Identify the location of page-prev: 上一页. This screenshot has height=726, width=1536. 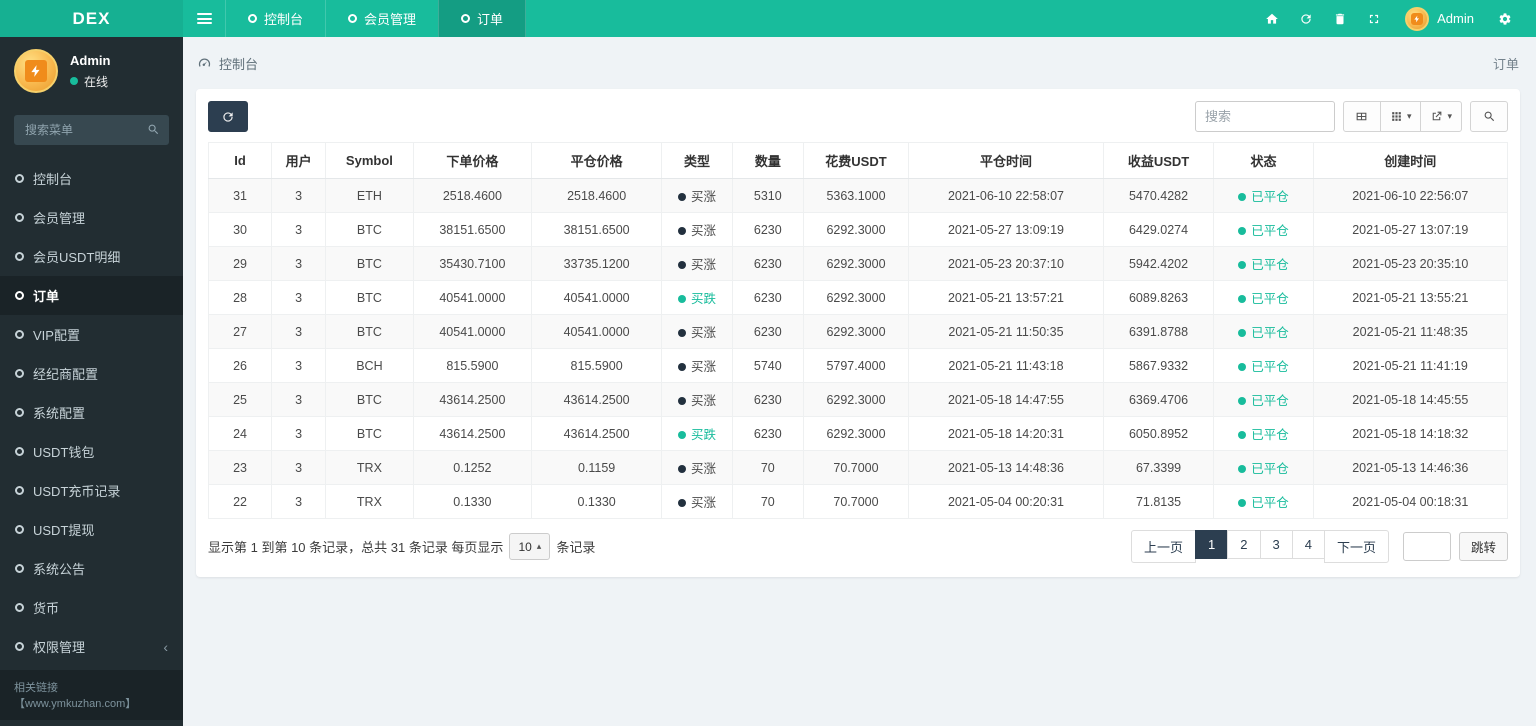
(1164, 546).